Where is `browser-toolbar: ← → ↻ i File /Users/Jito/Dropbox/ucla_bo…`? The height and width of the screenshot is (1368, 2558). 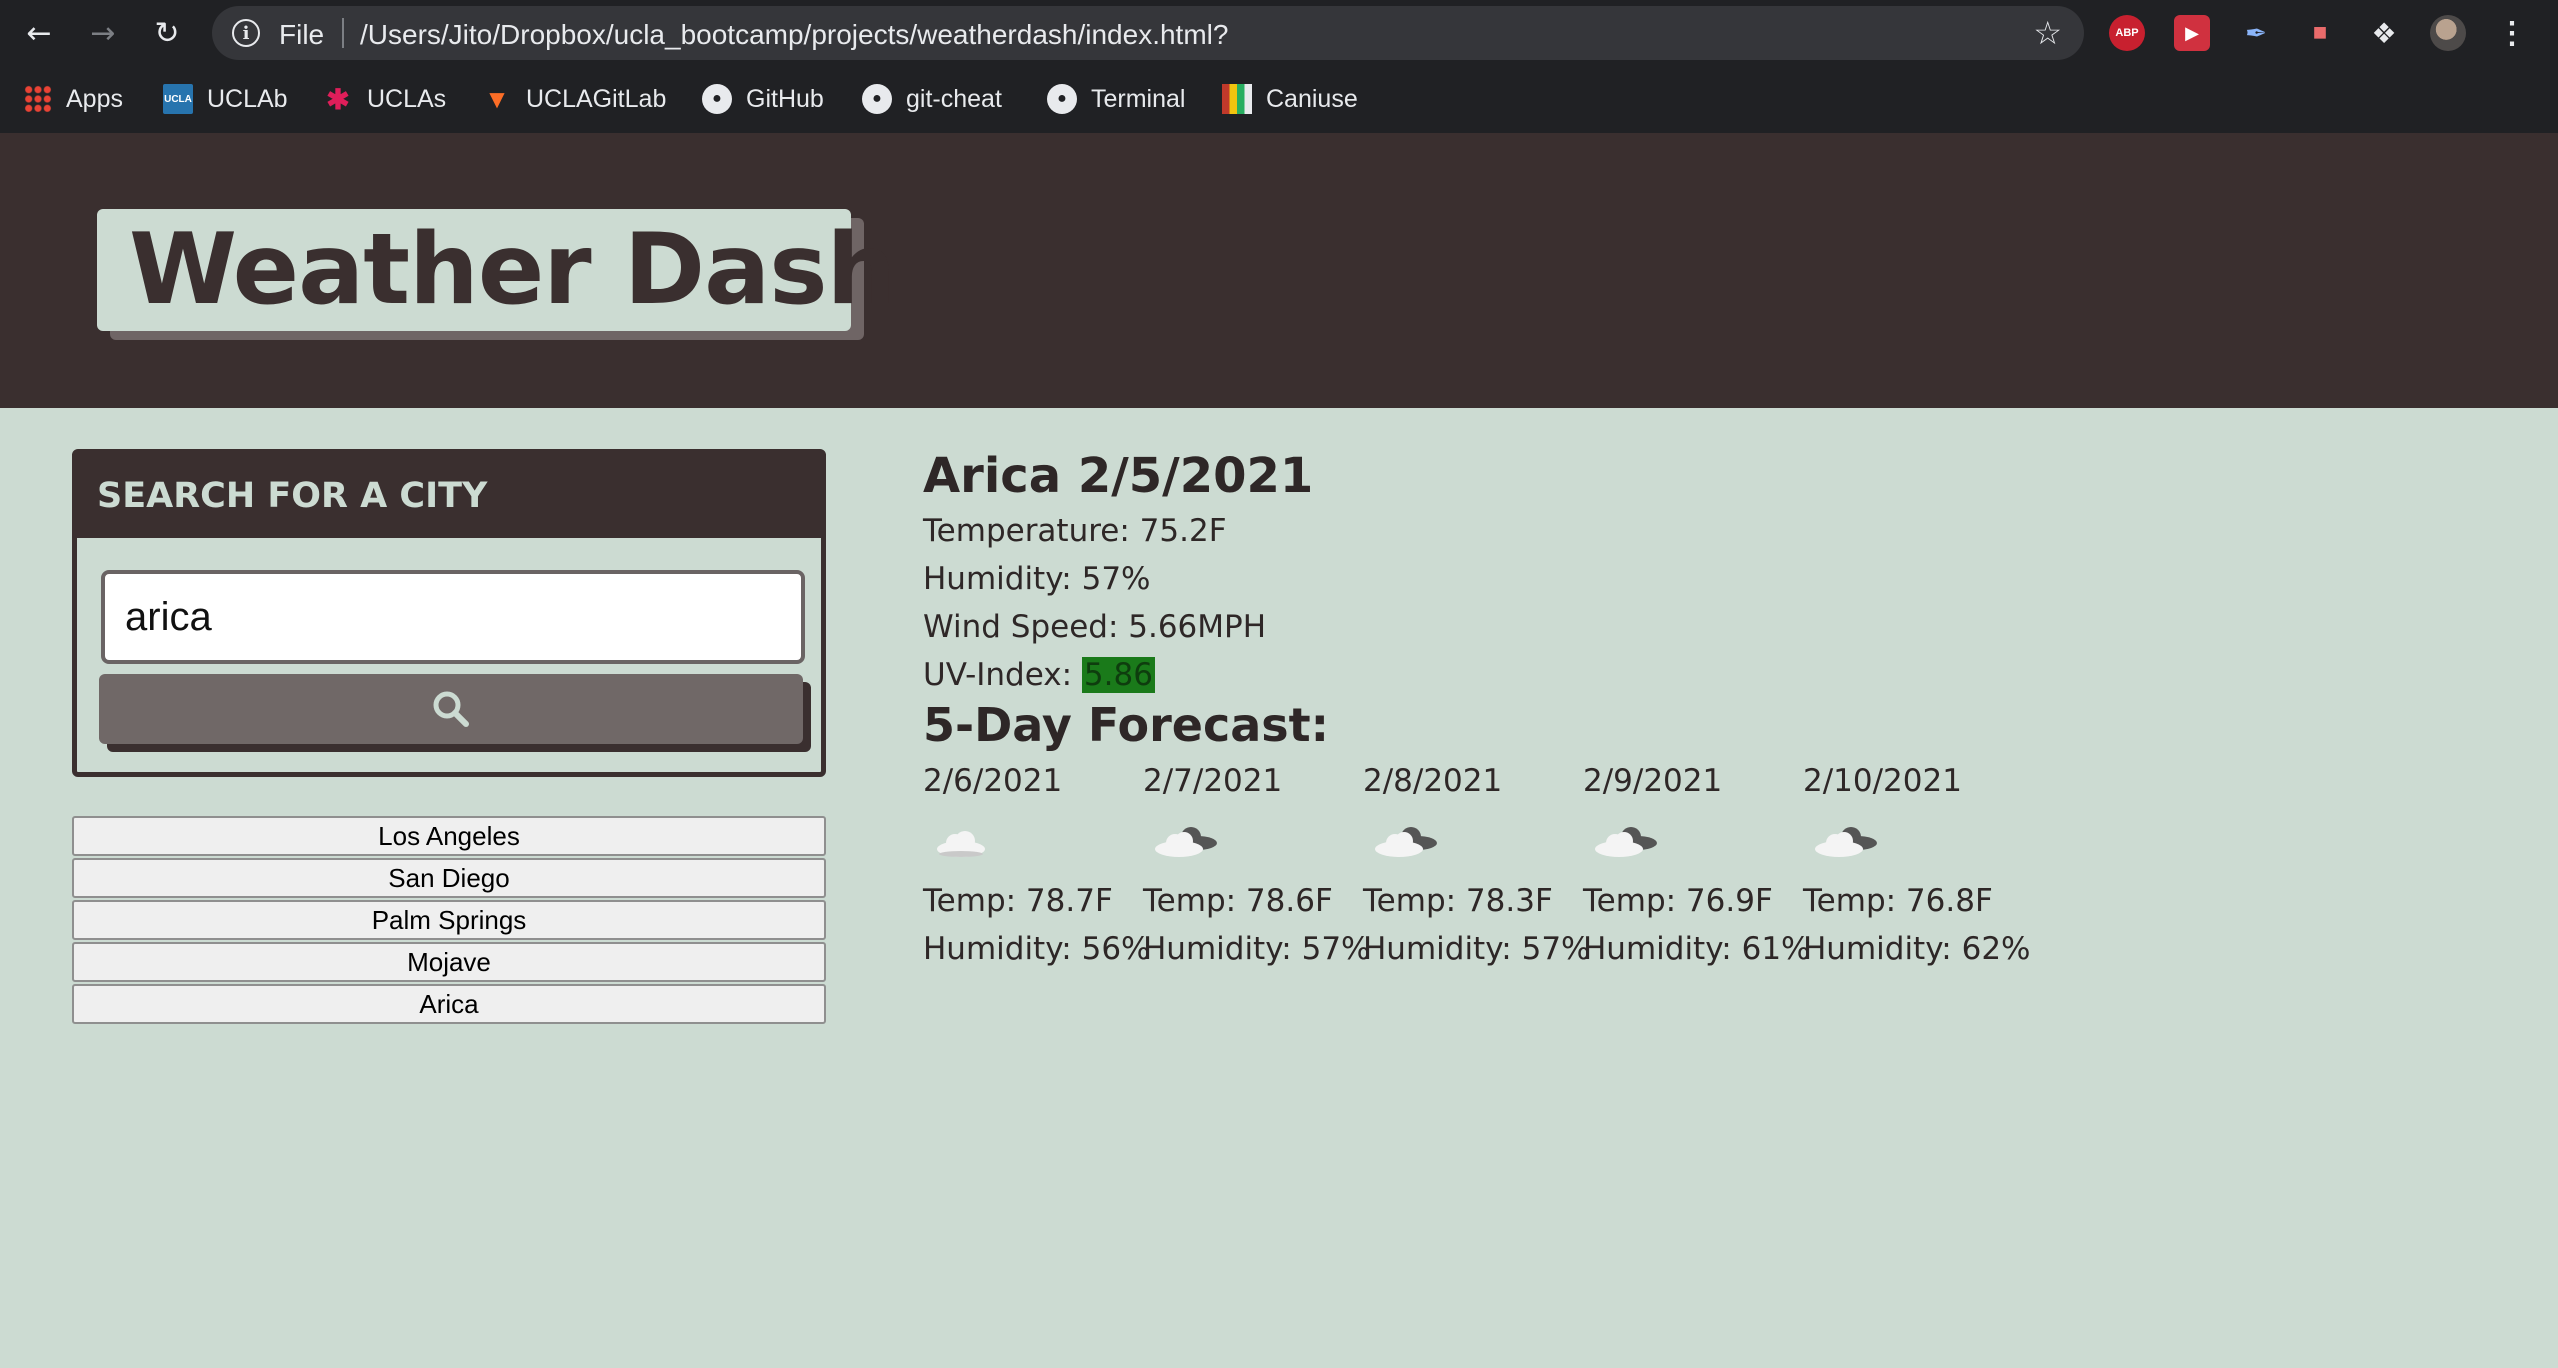
browser-toolbar: ← → ↻ i File /Users/Jito/Dropbox/ucla_bo… is located at coordinates (1279, 33).